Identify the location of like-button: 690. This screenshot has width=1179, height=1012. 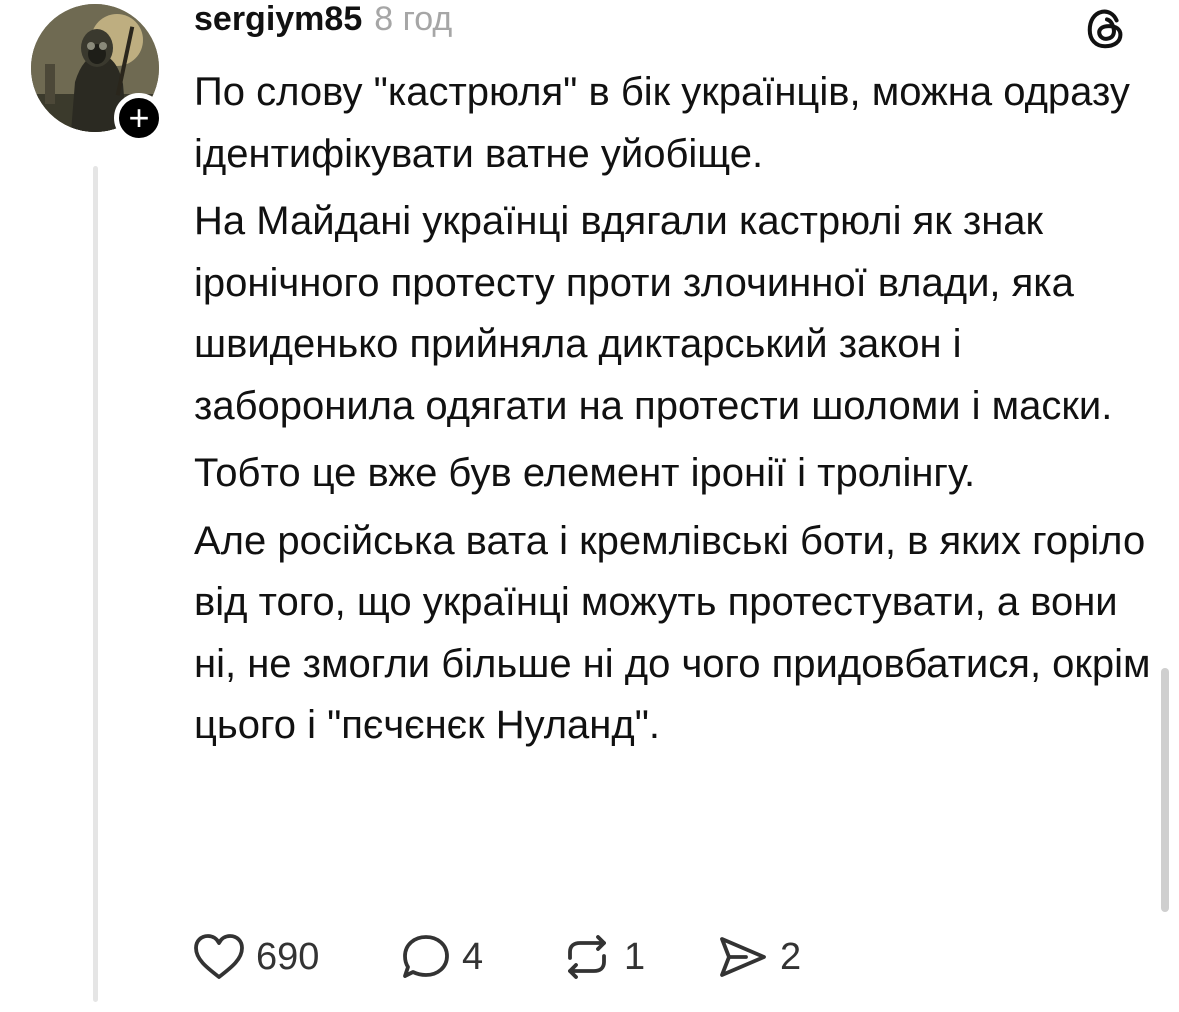
(296, 957).